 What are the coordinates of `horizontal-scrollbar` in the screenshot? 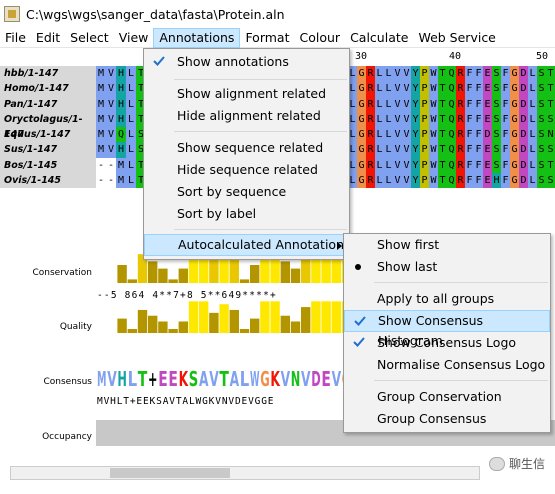 It's located at (277, 471).